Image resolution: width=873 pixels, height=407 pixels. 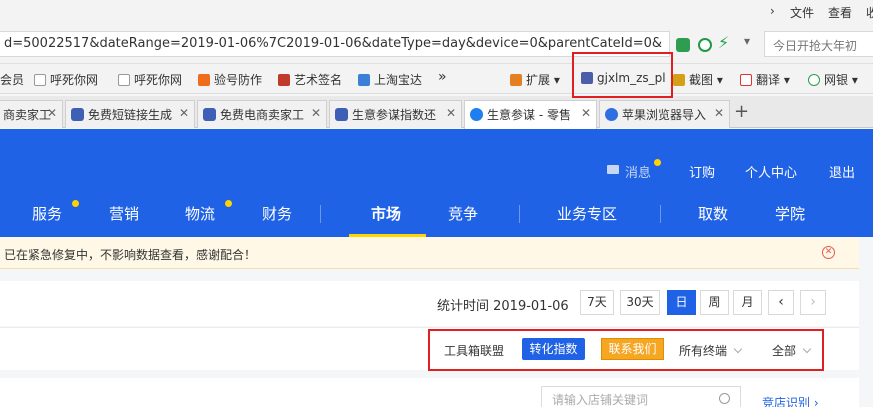 I want to click on bookmark-item: 上淘宝达, so click(x=390, y=79).